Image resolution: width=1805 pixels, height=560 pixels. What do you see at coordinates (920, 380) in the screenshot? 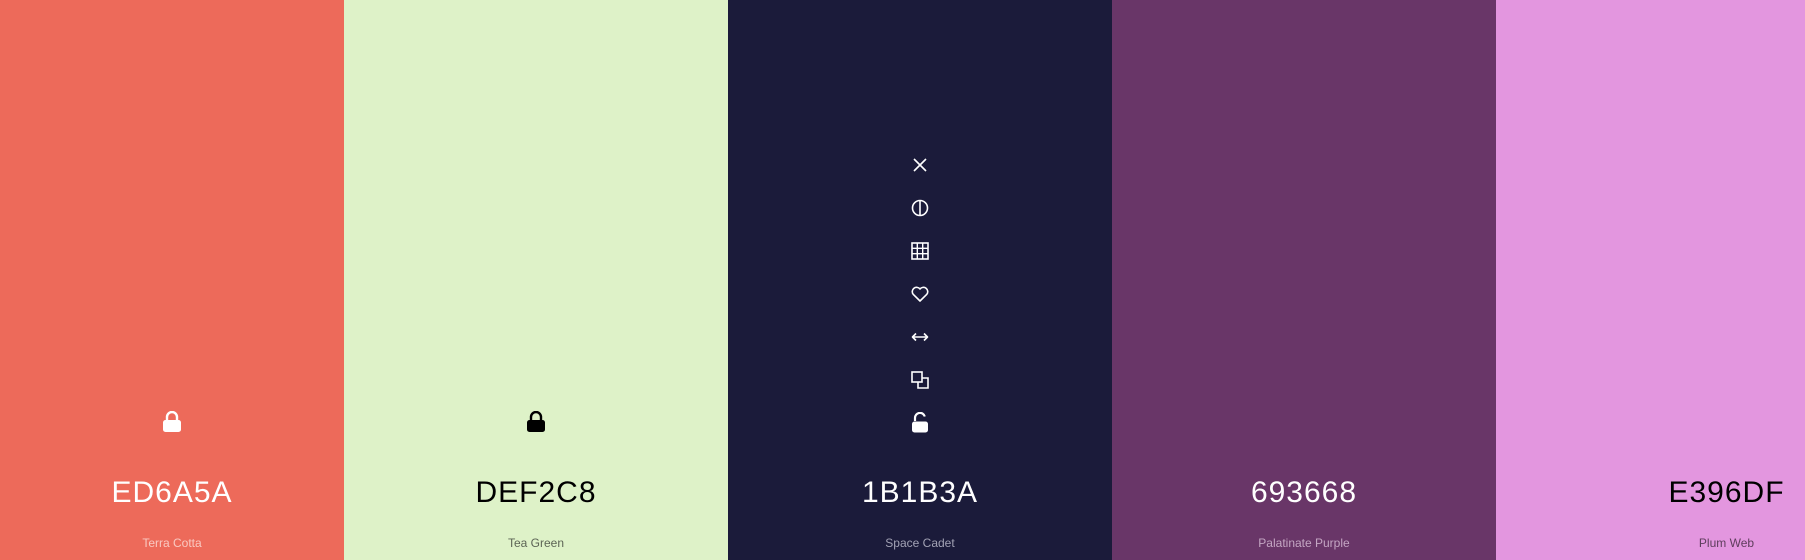
I see `copy-icon` at bounding box center [920, 380].